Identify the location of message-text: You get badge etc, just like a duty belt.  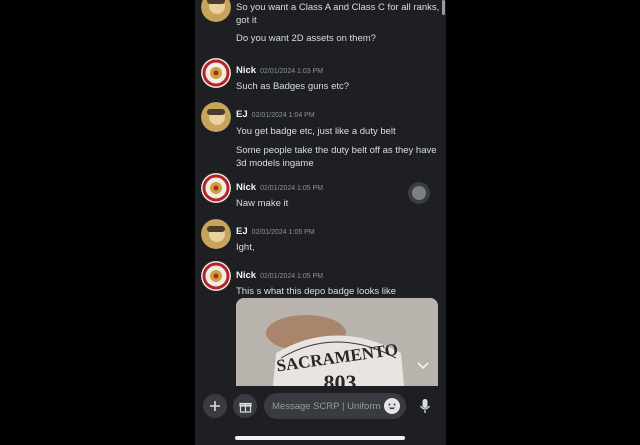
(316, 131).